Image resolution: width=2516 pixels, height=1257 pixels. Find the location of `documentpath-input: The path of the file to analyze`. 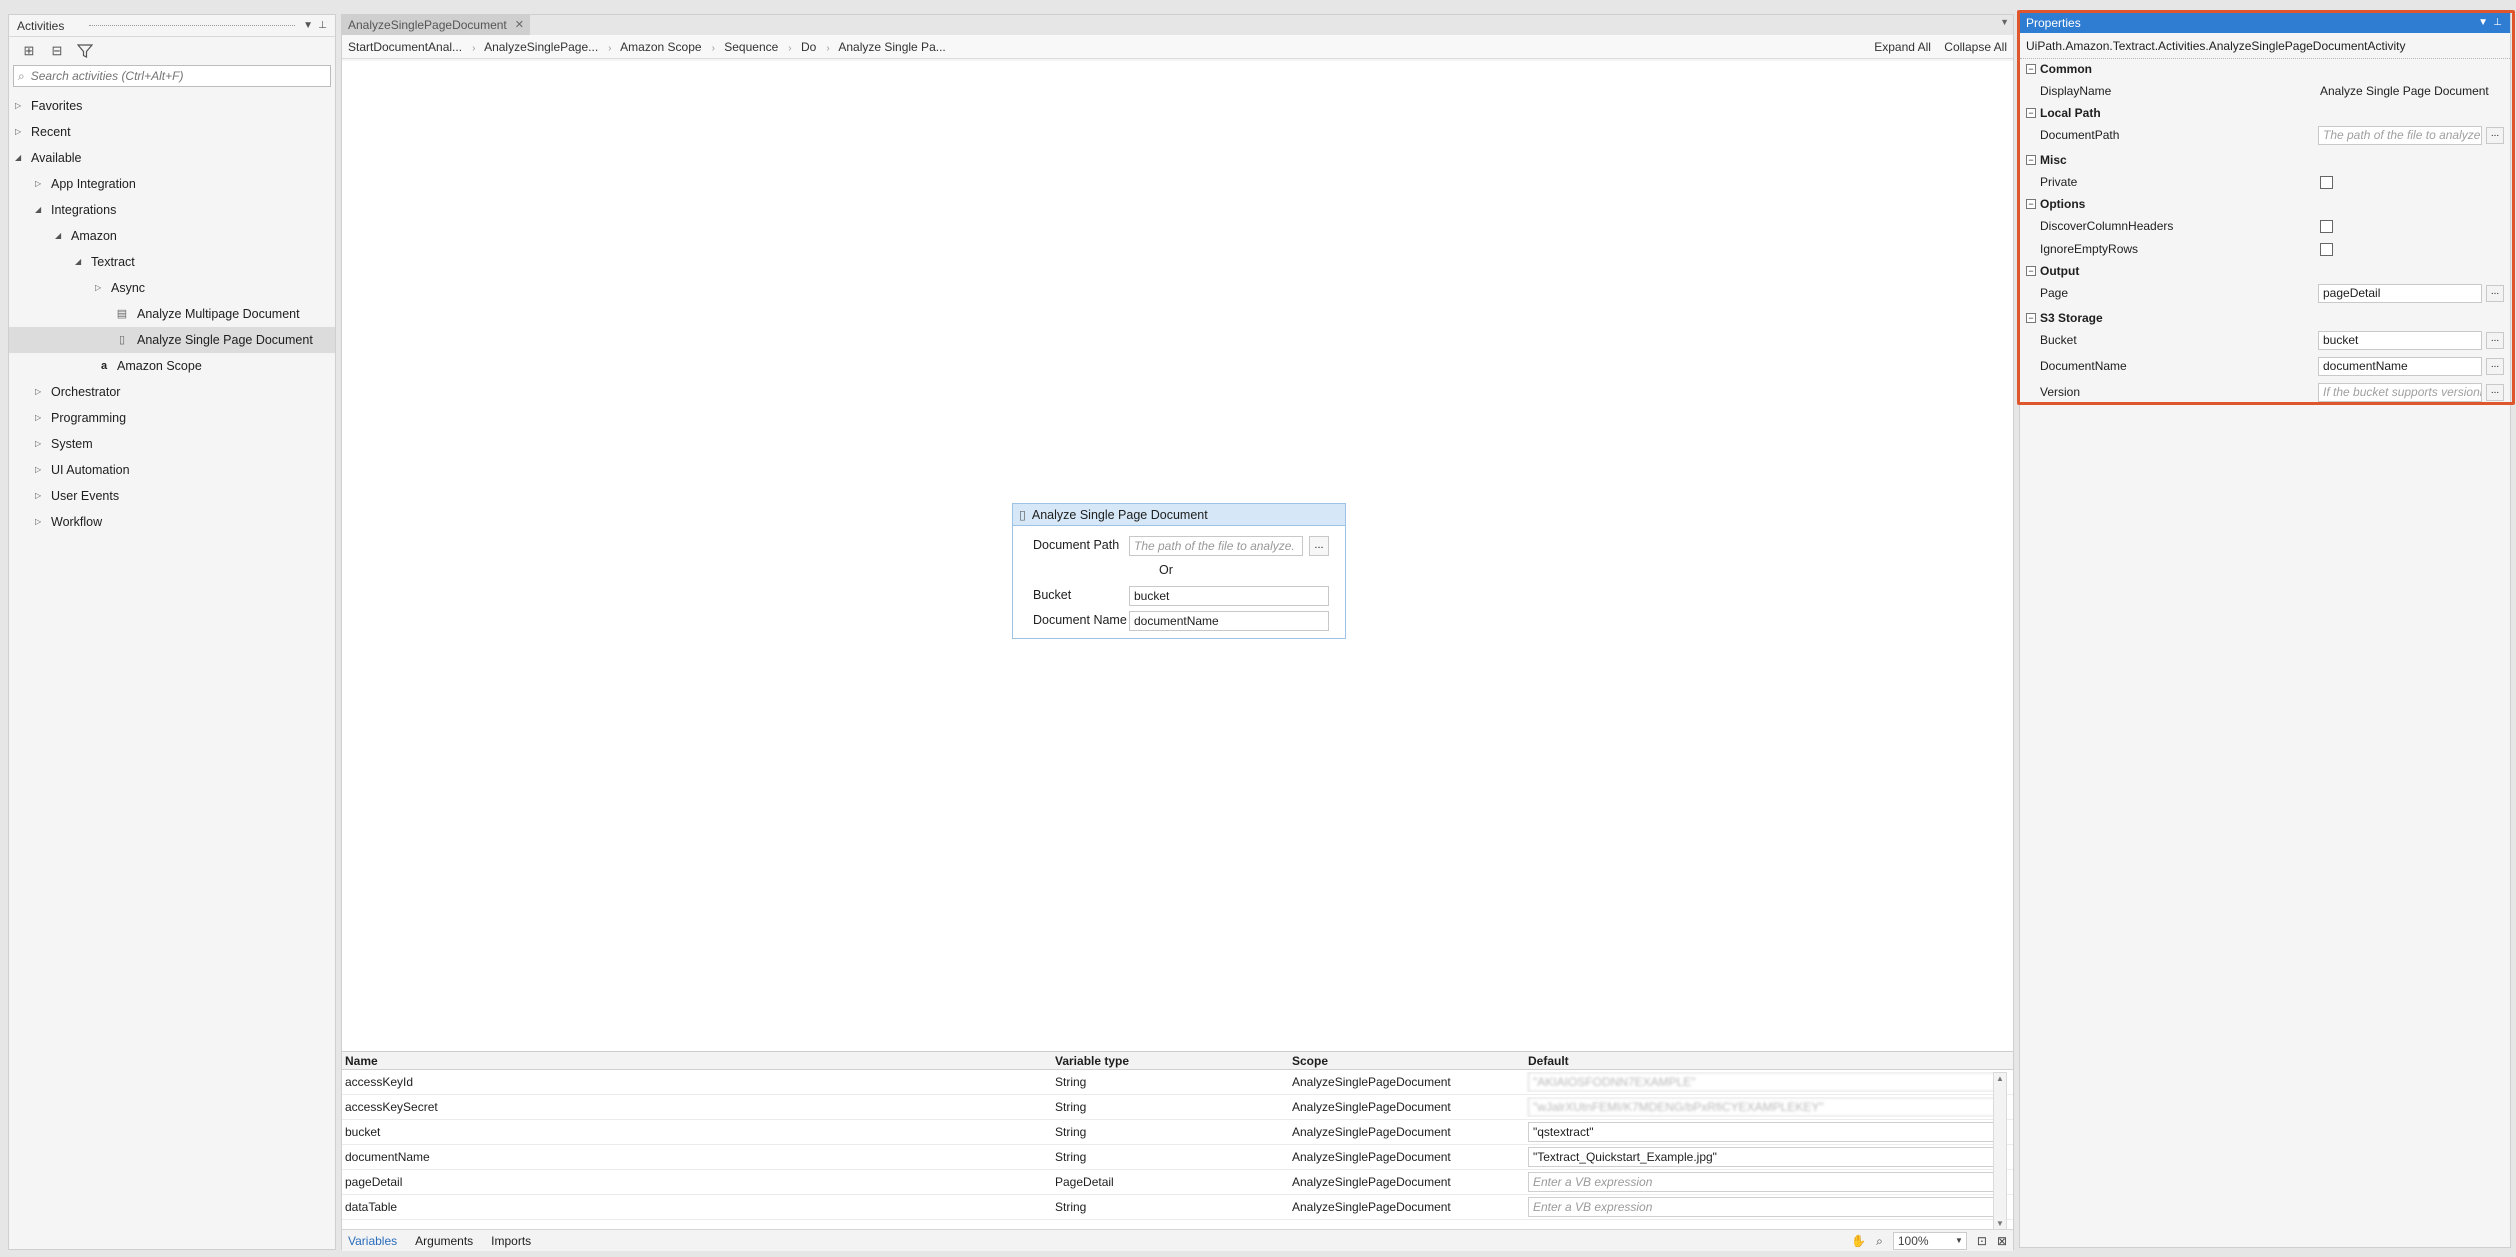

documentpath-input: The path of the file to analyze is located at coordinates (2400, 135).